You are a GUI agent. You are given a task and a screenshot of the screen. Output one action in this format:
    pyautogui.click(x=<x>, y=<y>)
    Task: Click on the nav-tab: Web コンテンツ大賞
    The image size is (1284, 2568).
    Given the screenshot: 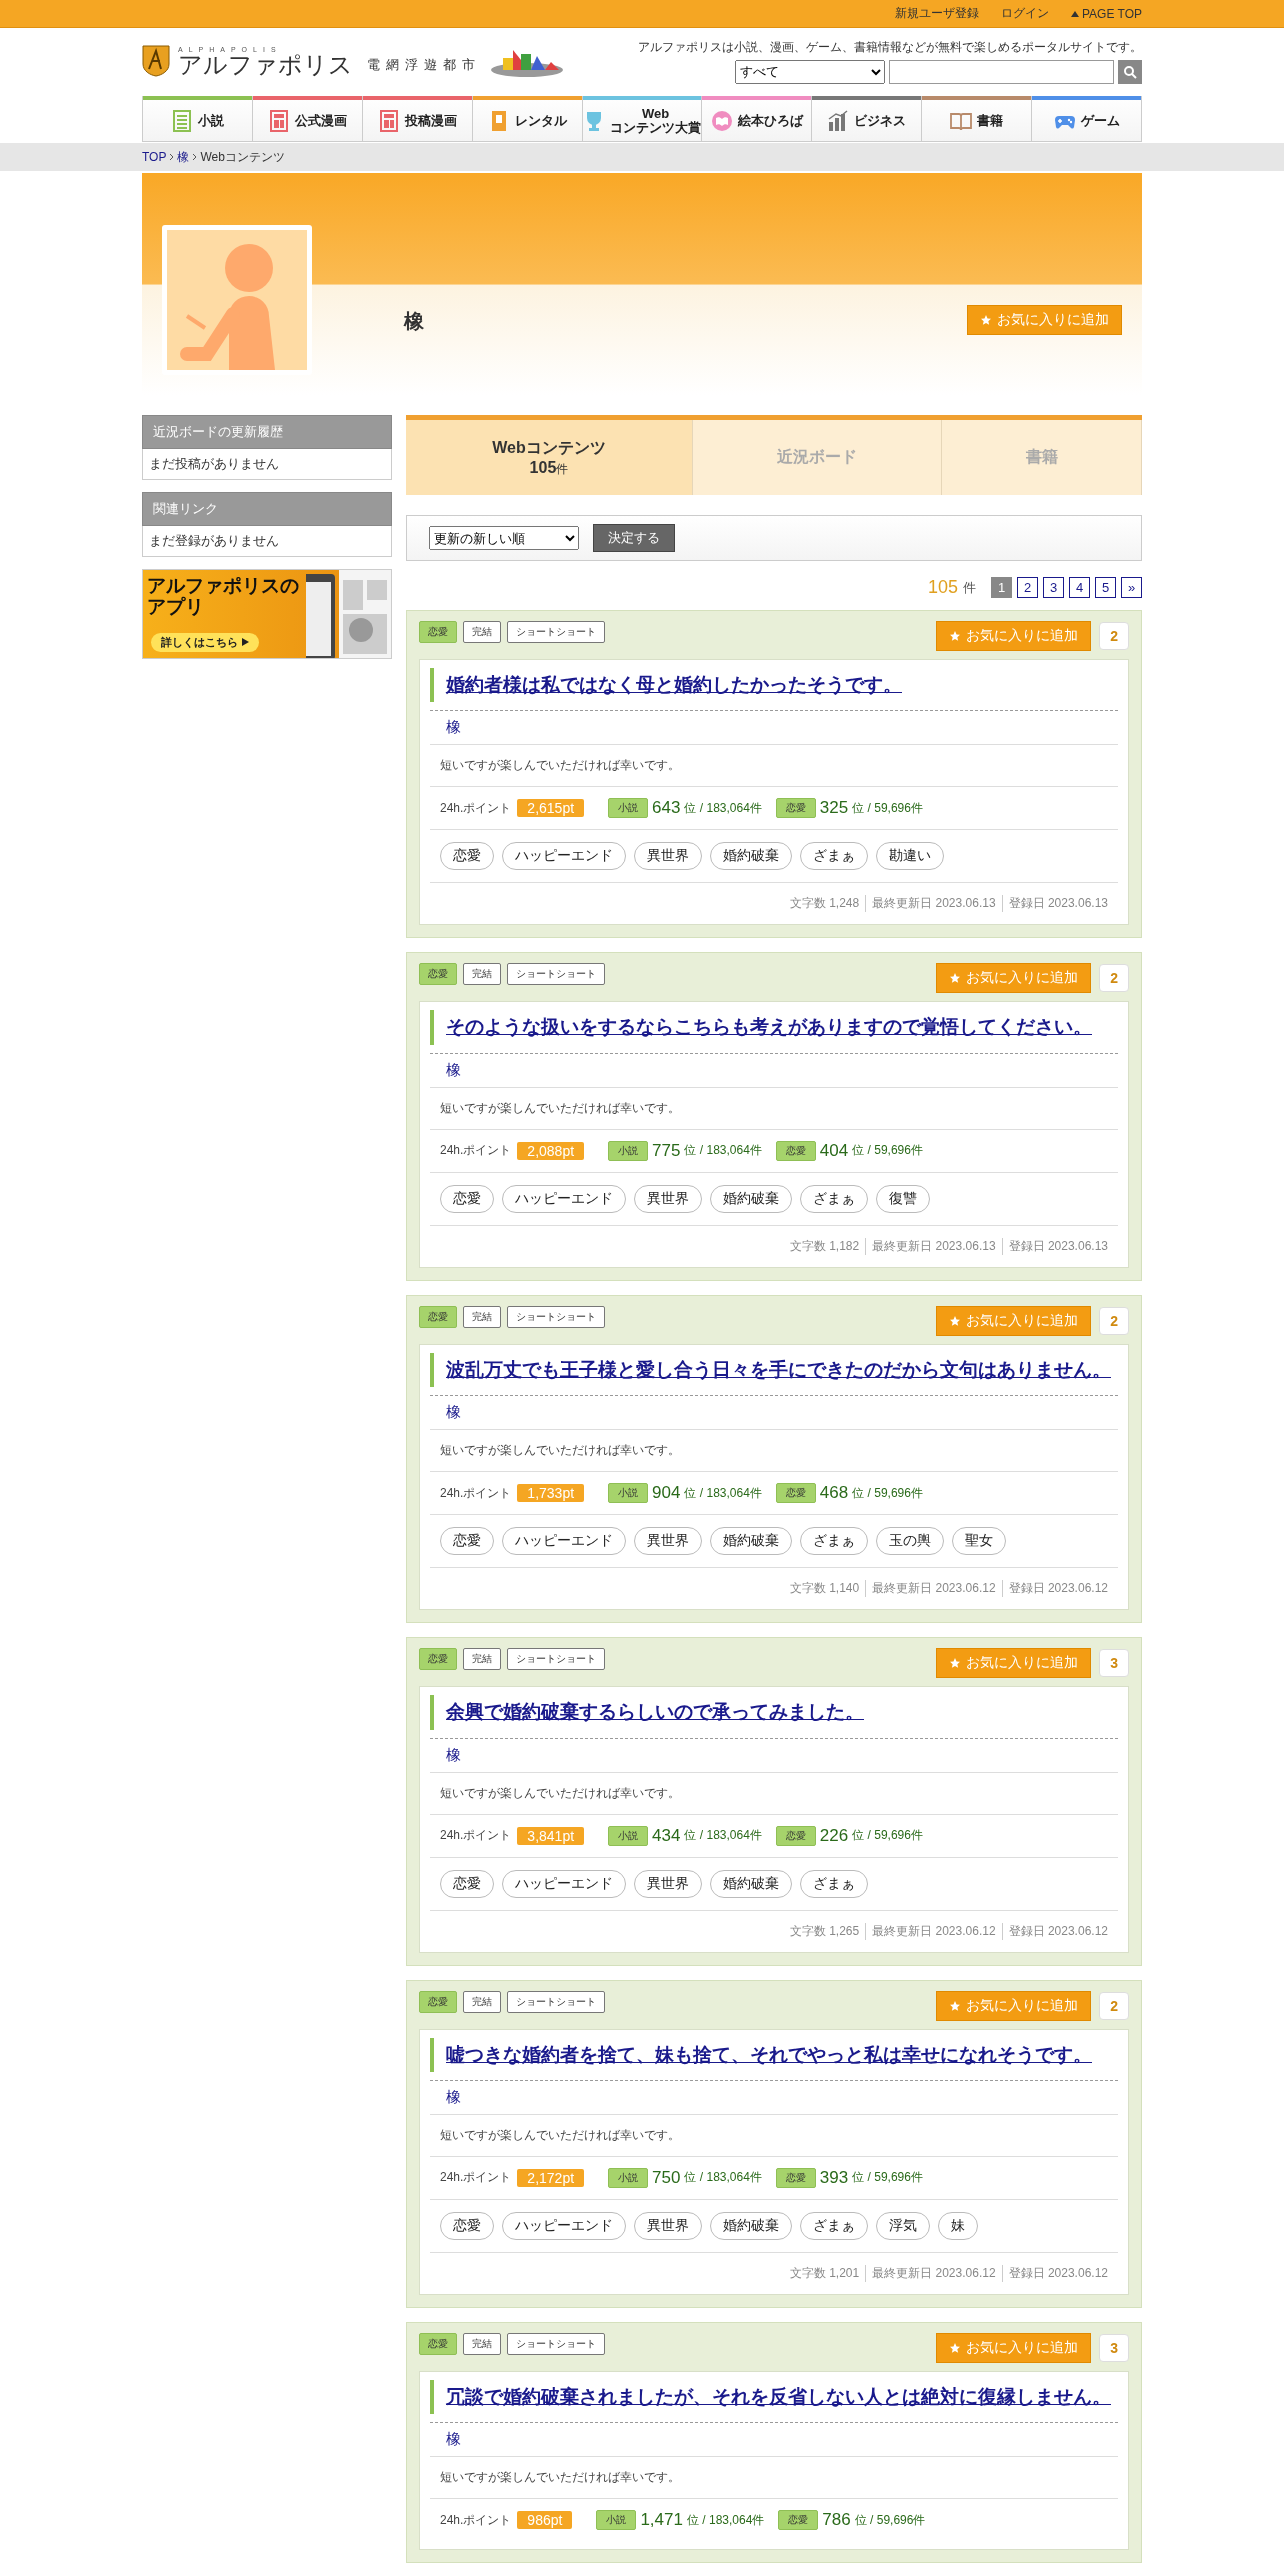 What is the action you would take?
    pyautogui.click(x=642, y=119)
    